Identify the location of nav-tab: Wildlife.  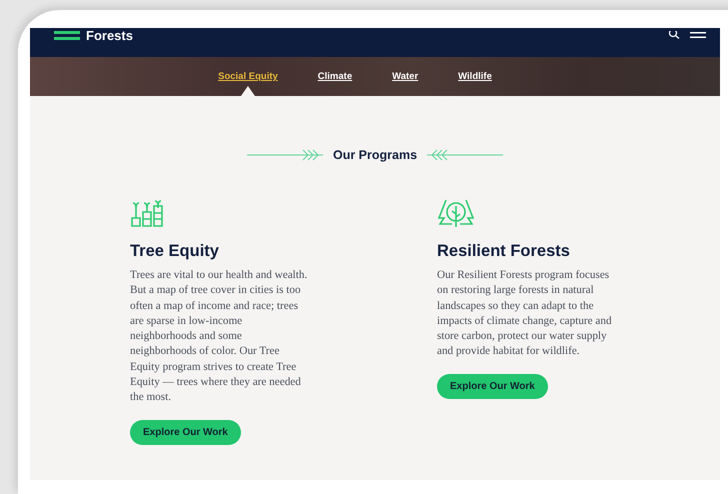
(475, 76).